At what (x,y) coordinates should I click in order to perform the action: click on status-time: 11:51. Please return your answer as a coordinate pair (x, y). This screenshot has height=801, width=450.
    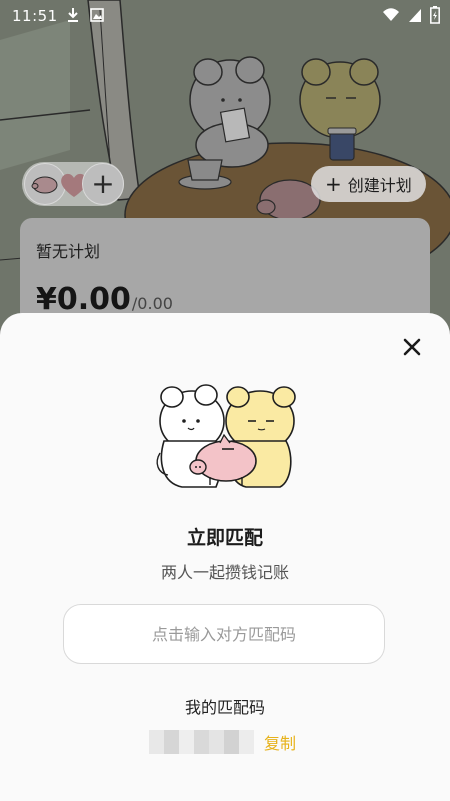
    Looking at the image, I should click on (35, 16).